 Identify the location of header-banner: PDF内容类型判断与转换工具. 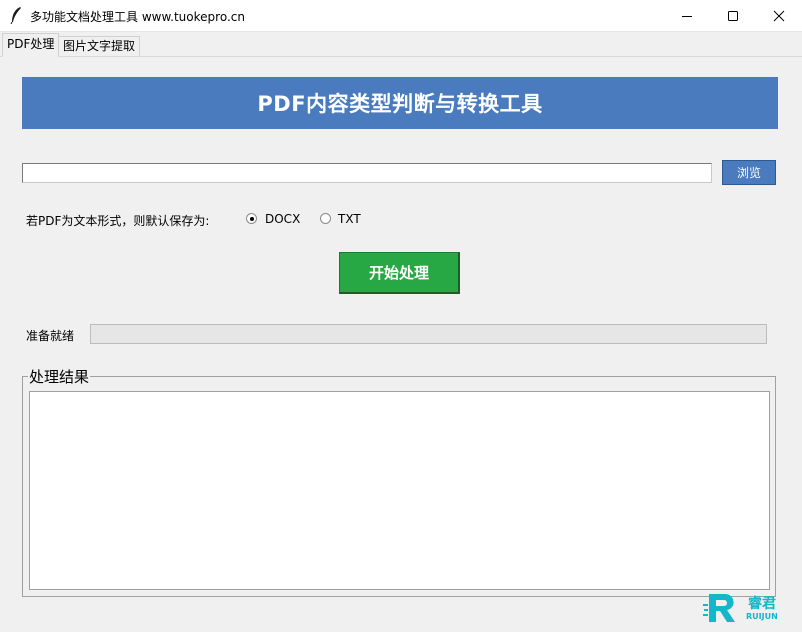
(400, 103).